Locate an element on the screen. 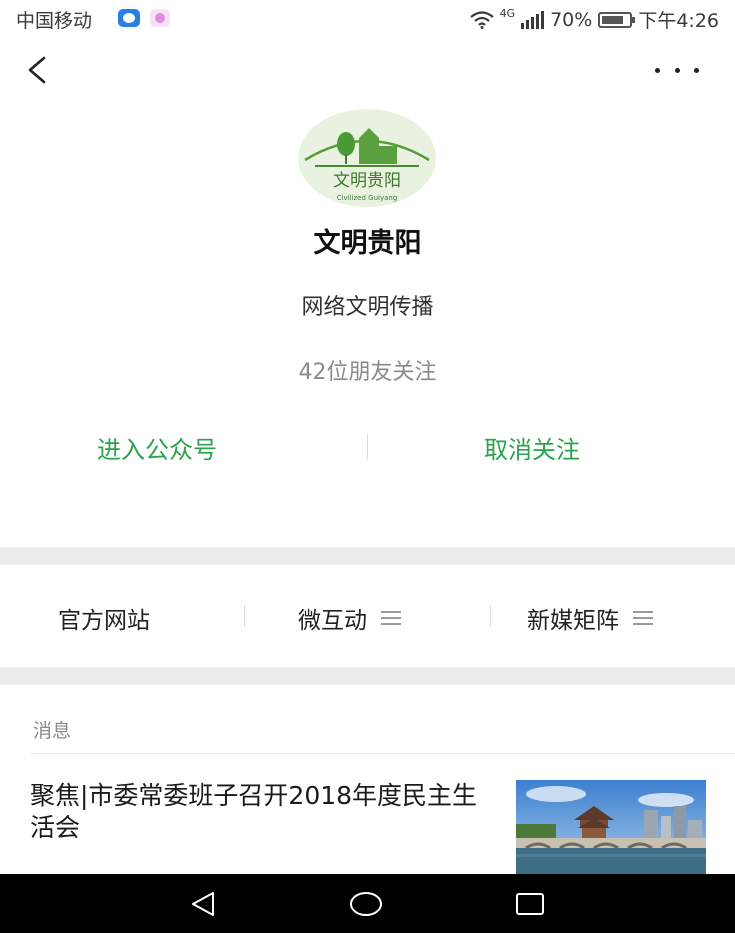 This screenshot has height=933, width=735. actions-divider is located at coordinates (367, 447).